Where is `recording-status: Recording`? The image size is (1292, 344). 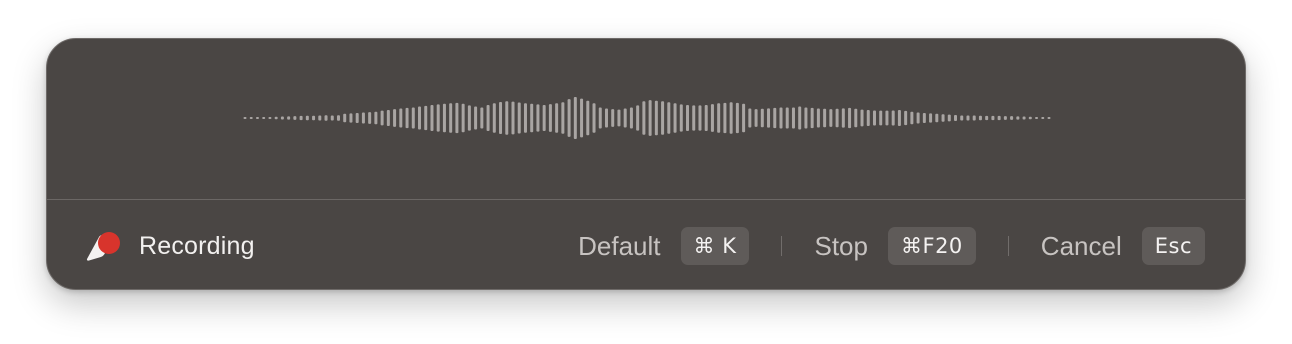
recording-status: Recording is located at coordinates (170, 246).